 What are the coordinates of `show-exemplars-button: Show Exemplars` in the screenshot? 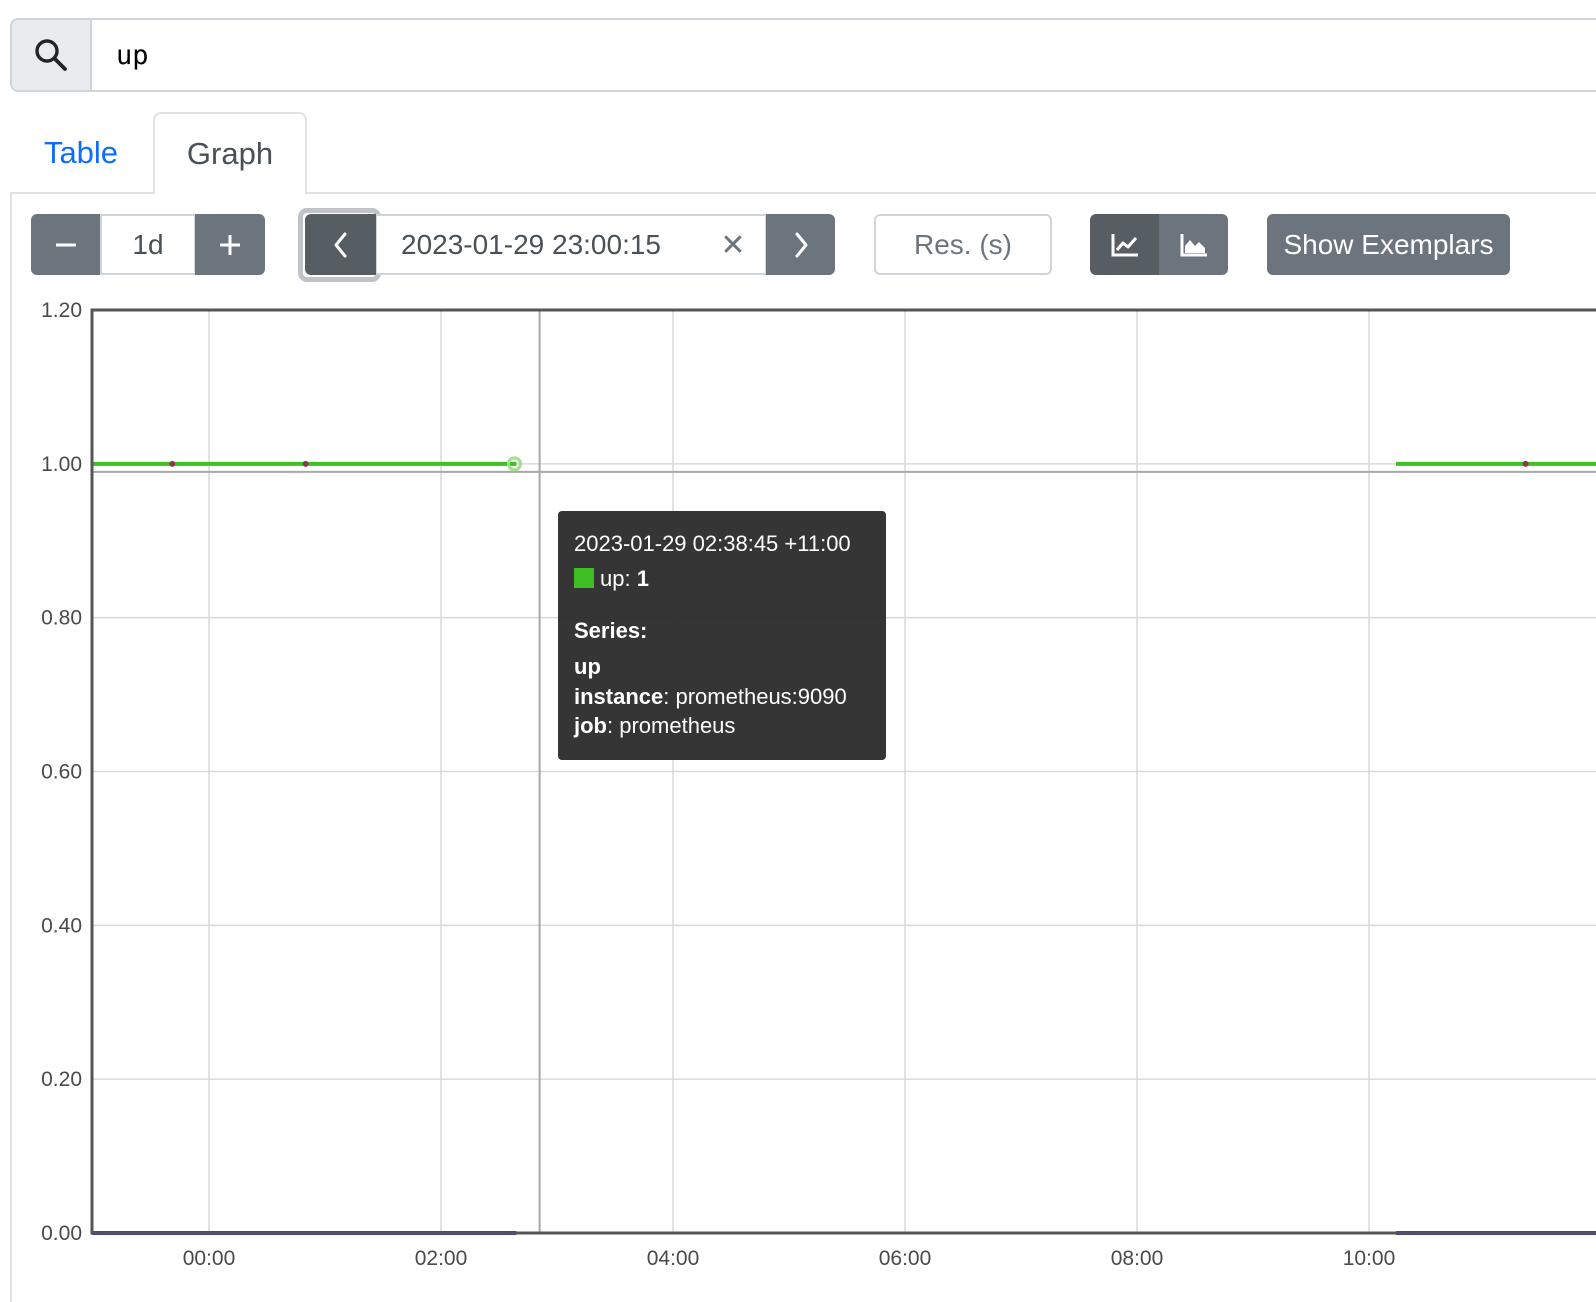 It's located at (1388, 244).